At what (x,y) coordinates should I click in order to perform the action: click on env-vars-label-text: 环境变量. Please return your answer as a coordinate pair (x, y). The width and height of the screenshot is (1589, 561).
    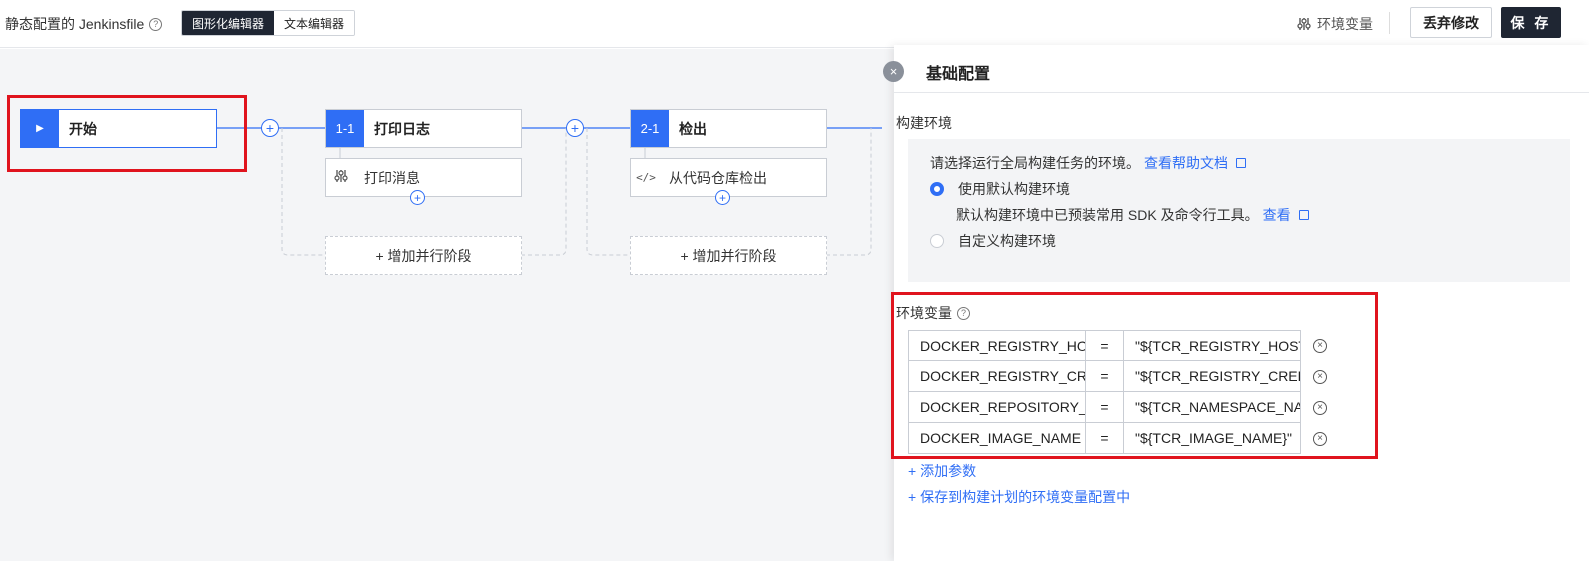
    Looking at the image, I should click on (924, 313).